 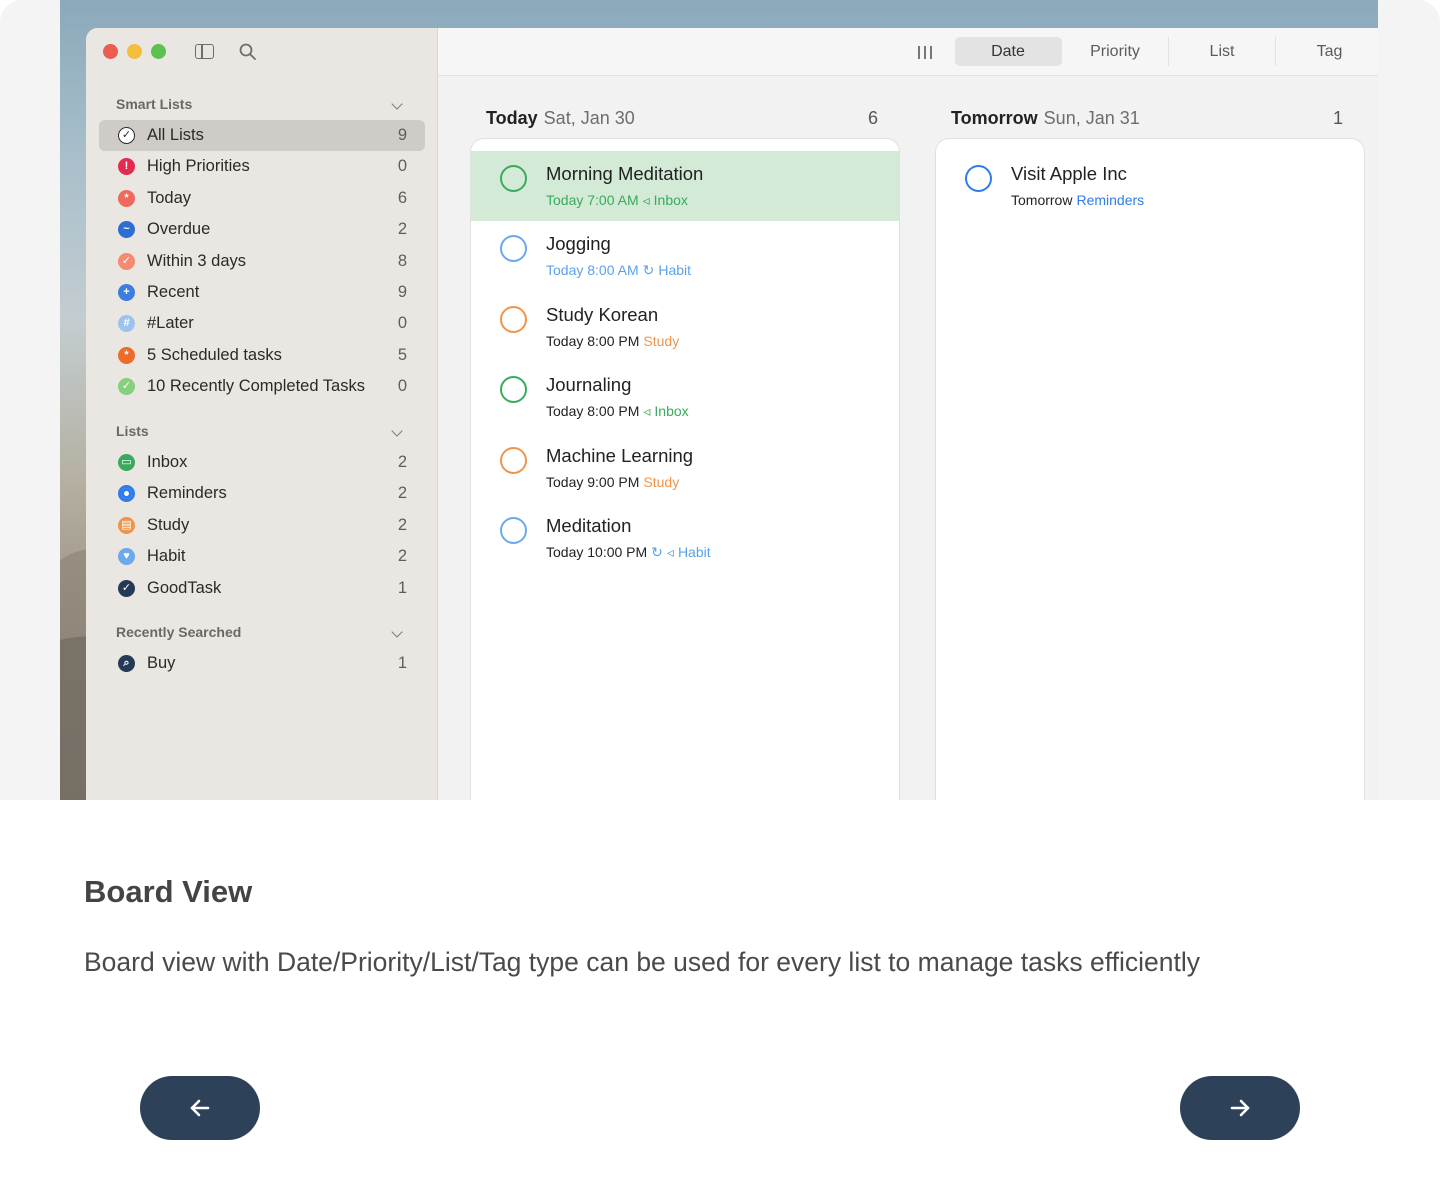 What do you see at coordinates (132, 431) in the screenshot?
I see `lists-heading: Lists` at bounding box center [132, 431].